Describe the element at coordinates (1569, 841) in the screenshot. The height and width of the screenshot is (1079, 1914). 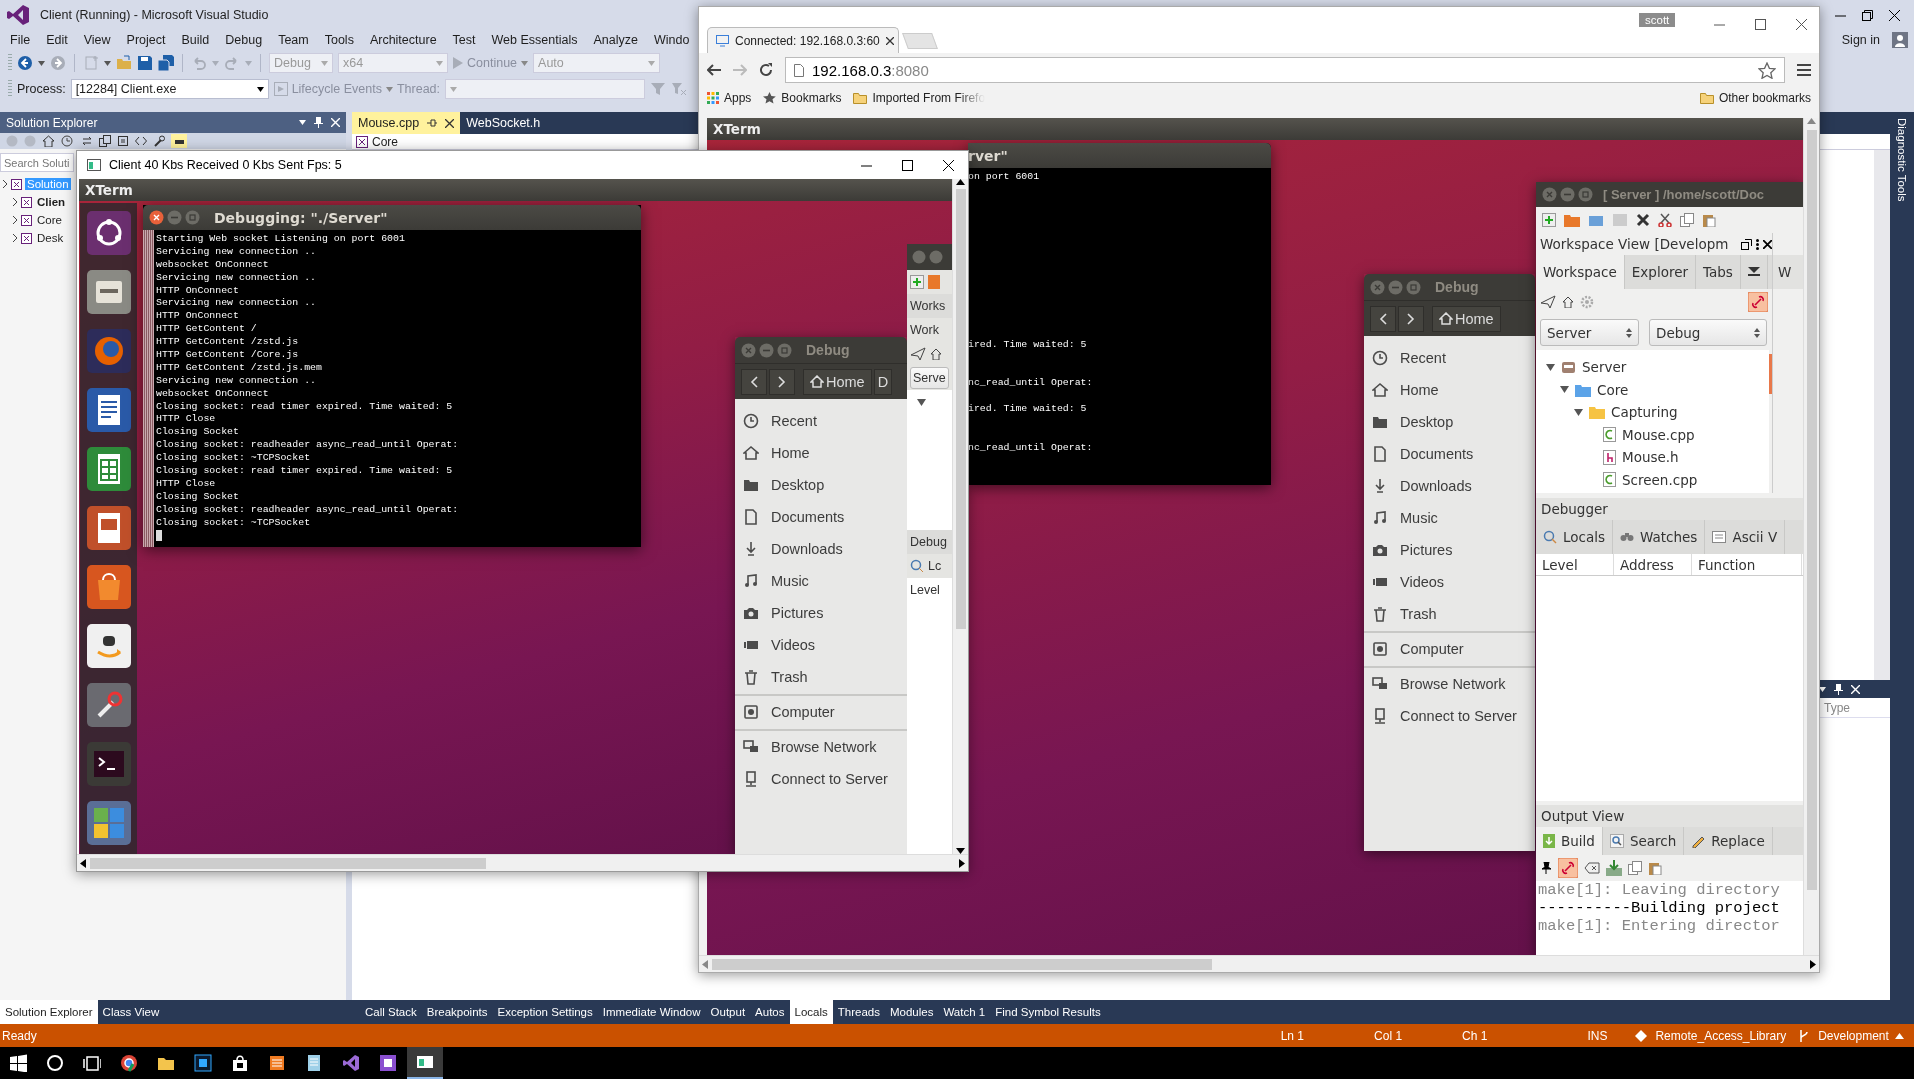
I see `pane-tab: Build` at that location.